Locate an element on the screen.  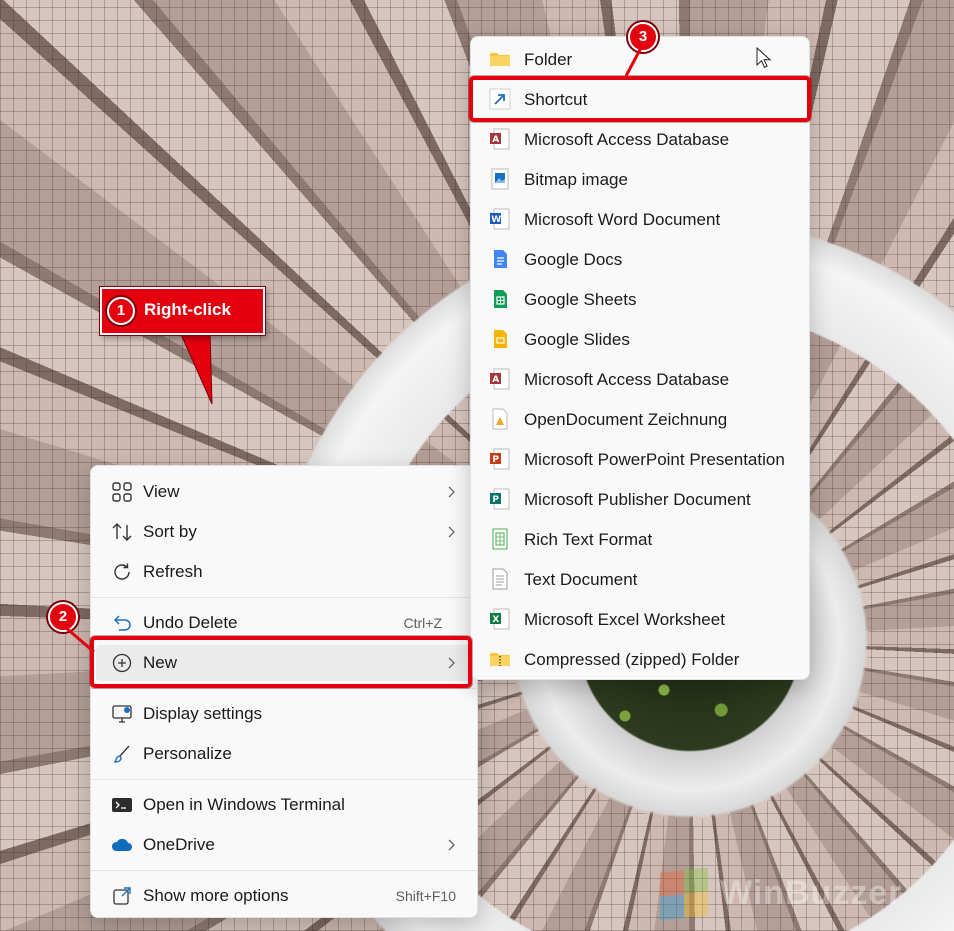
menu-item-display-settings: Display settings is located at coordinates (284, 714).